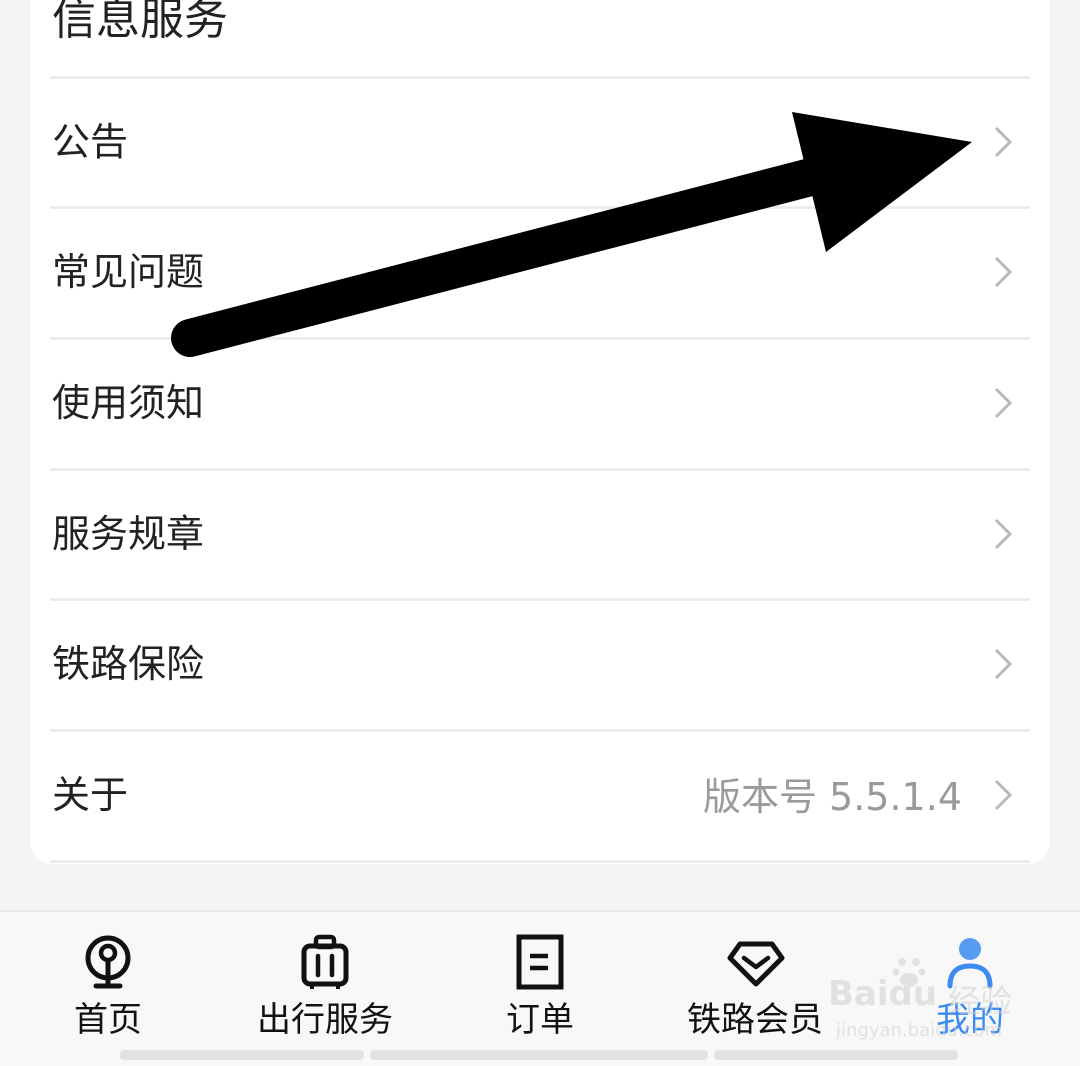 The width and height of the screenshot is (1080, 1066). I want to click on tab-label: 我的, so click(970, 1020).